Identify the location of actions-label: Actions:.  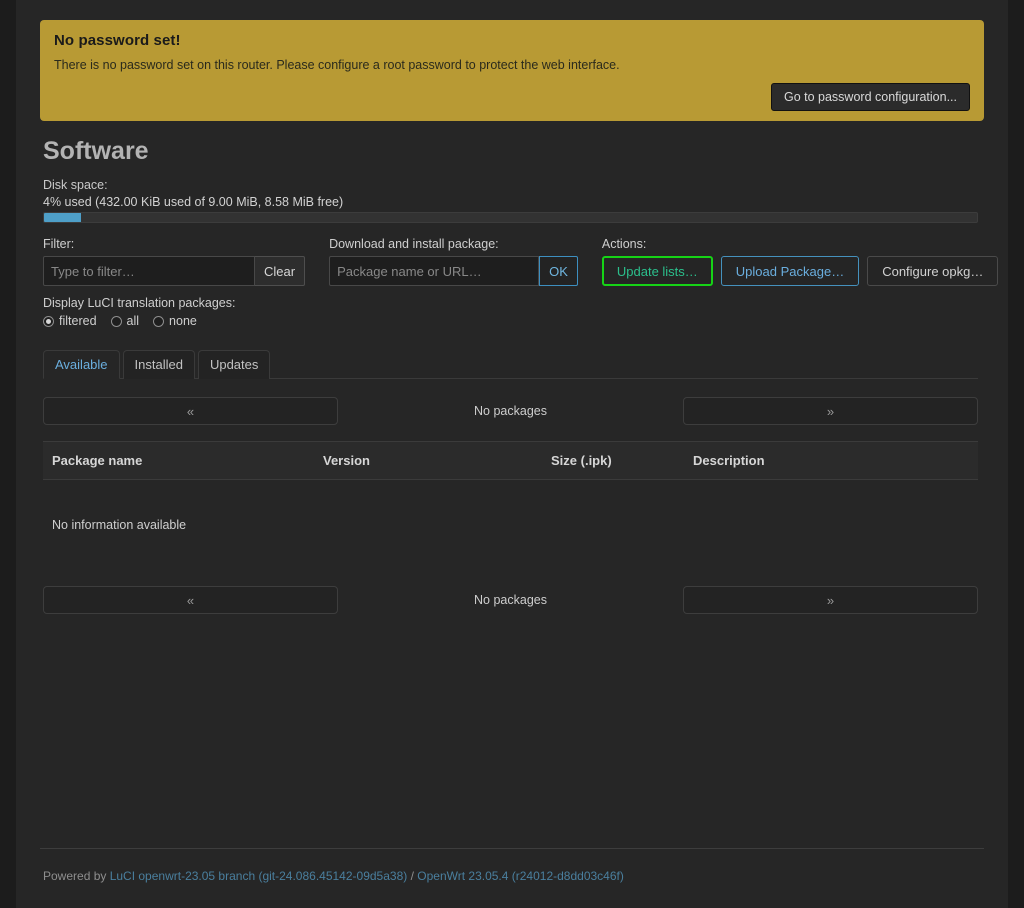
(624, 244).